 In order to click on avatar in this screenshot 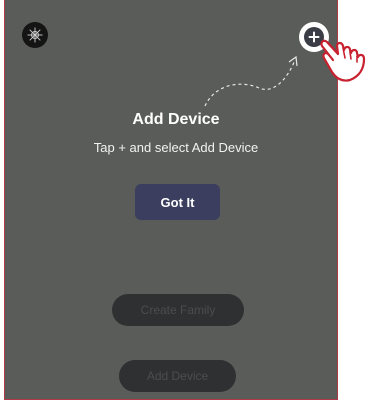, I will do `click(35, 35)`.